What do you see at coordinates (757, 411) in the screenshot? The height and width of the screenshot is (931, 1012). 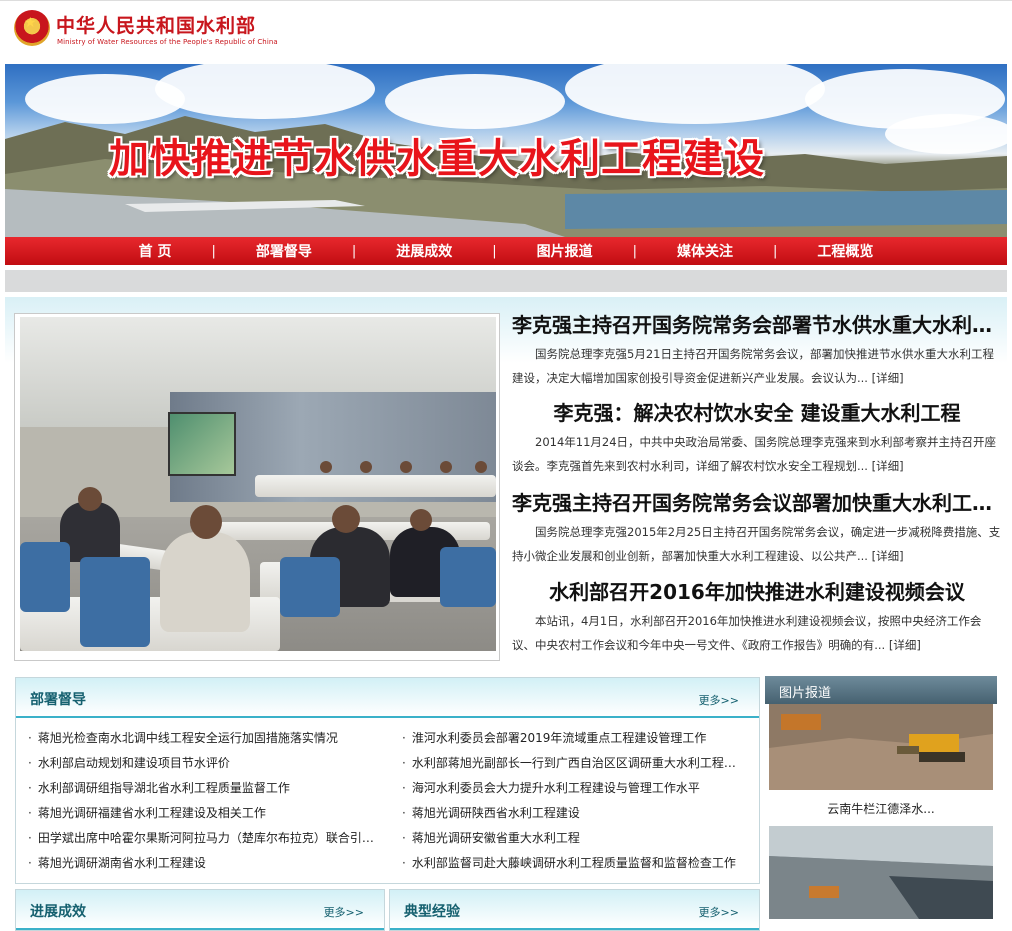 I see `feature-article-title: 李克强：解决农村饮水安全 建设重大水利工程` at bounding box center [757, 411].